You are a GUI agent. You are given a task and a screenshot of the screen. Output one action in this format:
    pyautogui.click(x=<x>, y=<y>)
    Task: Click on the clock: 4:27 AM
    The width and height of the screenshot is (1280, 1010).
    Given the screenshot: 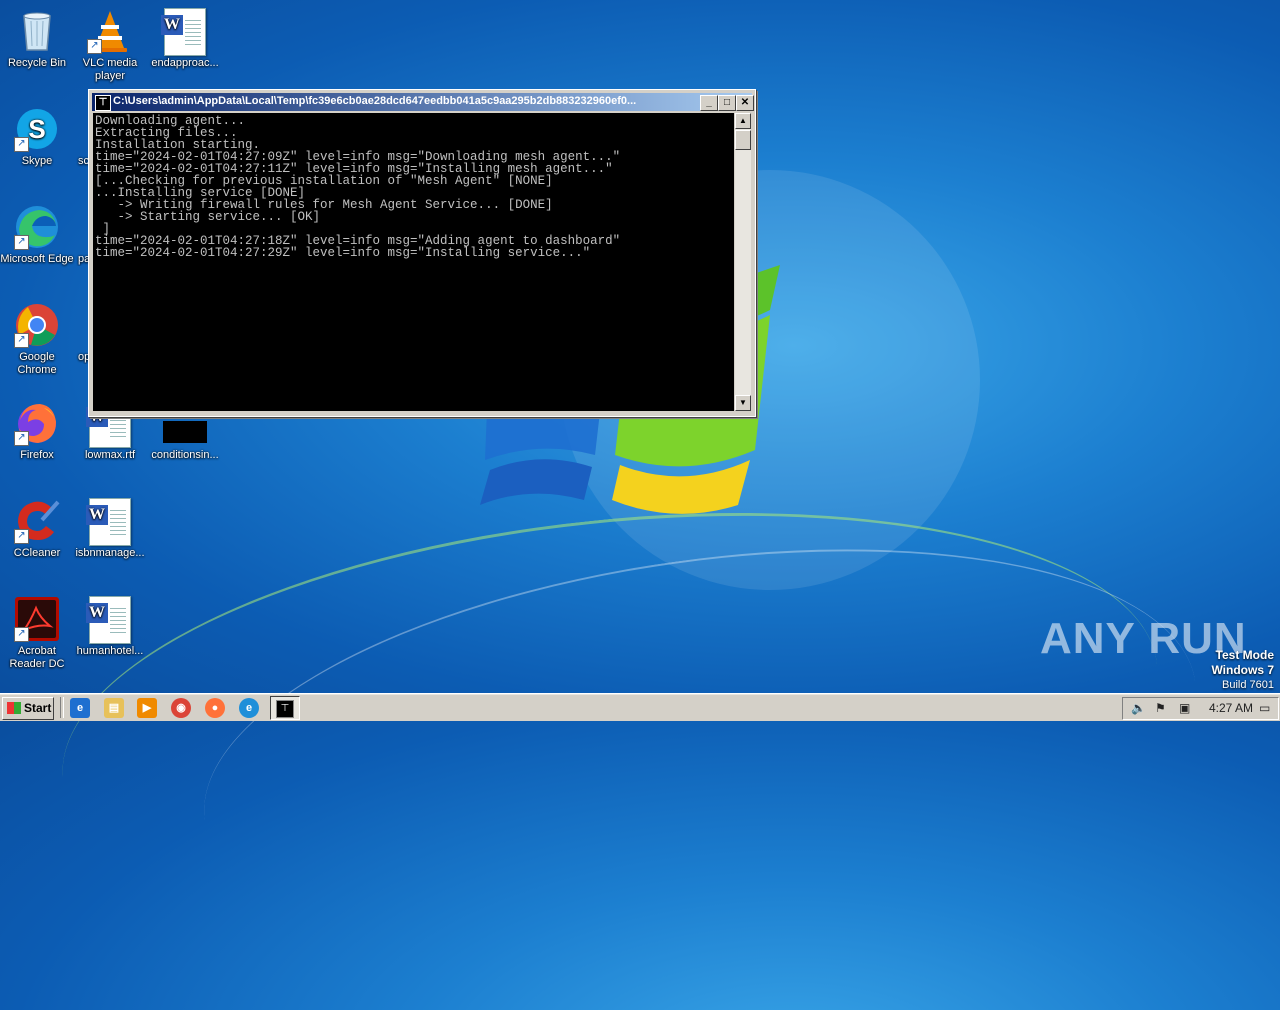 What is the action you would take?
    pyautogui.click(x=1231, y=708)
    